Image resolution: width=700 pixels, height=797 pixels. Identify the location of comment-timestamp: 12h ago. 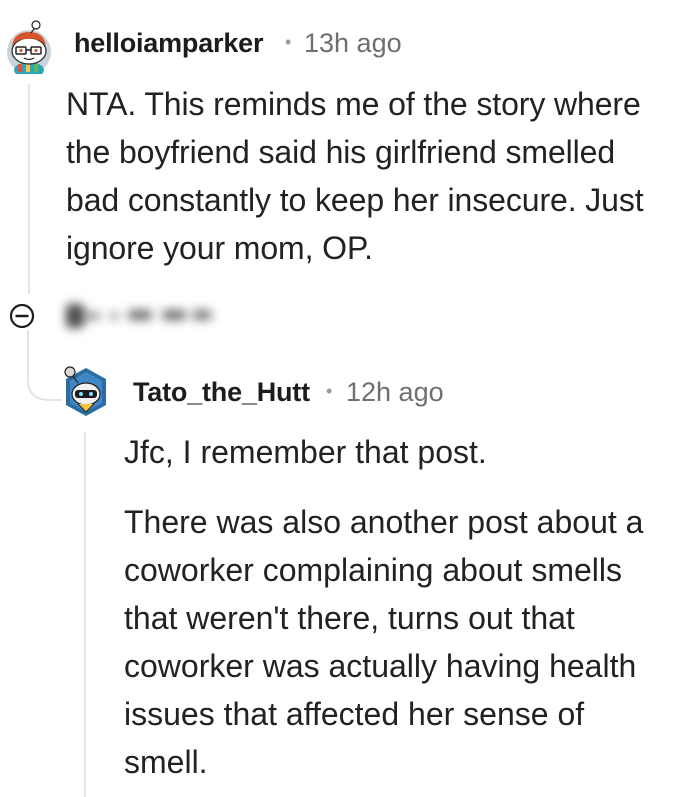
(395, 392).